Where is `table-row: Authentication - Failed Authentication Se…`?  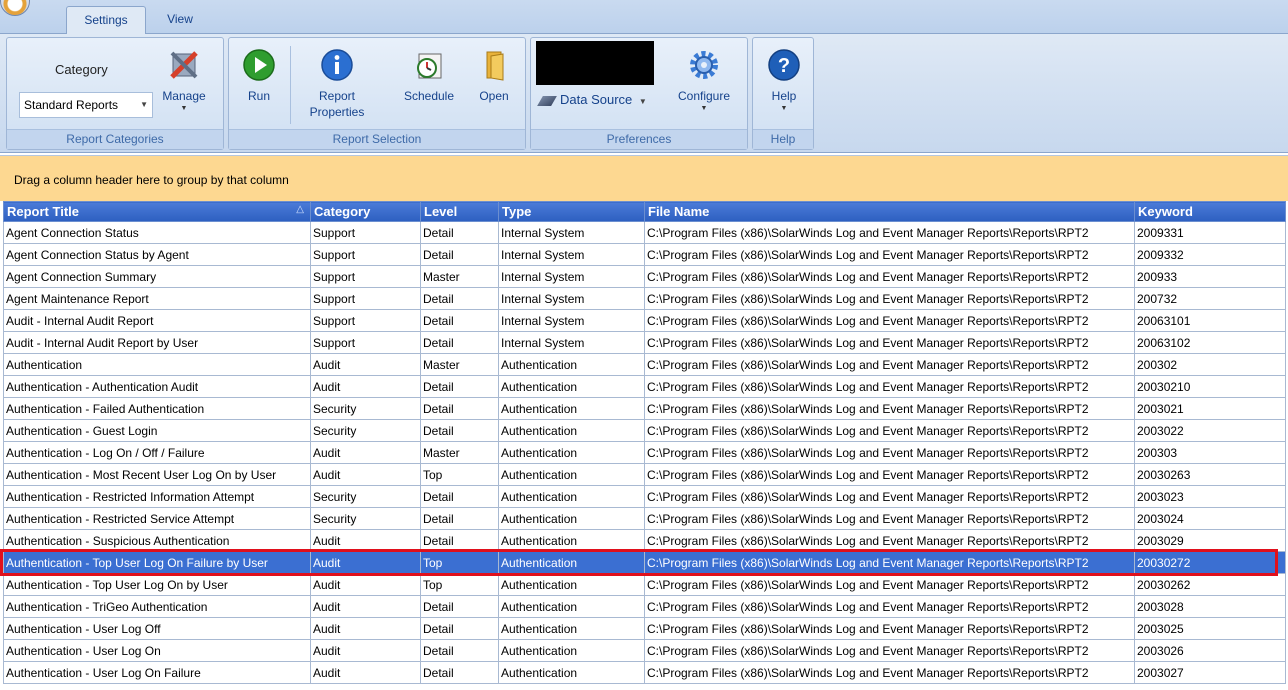 table-row: Authentication - Failed Authentication Se… is located at coordinates (644, 408).